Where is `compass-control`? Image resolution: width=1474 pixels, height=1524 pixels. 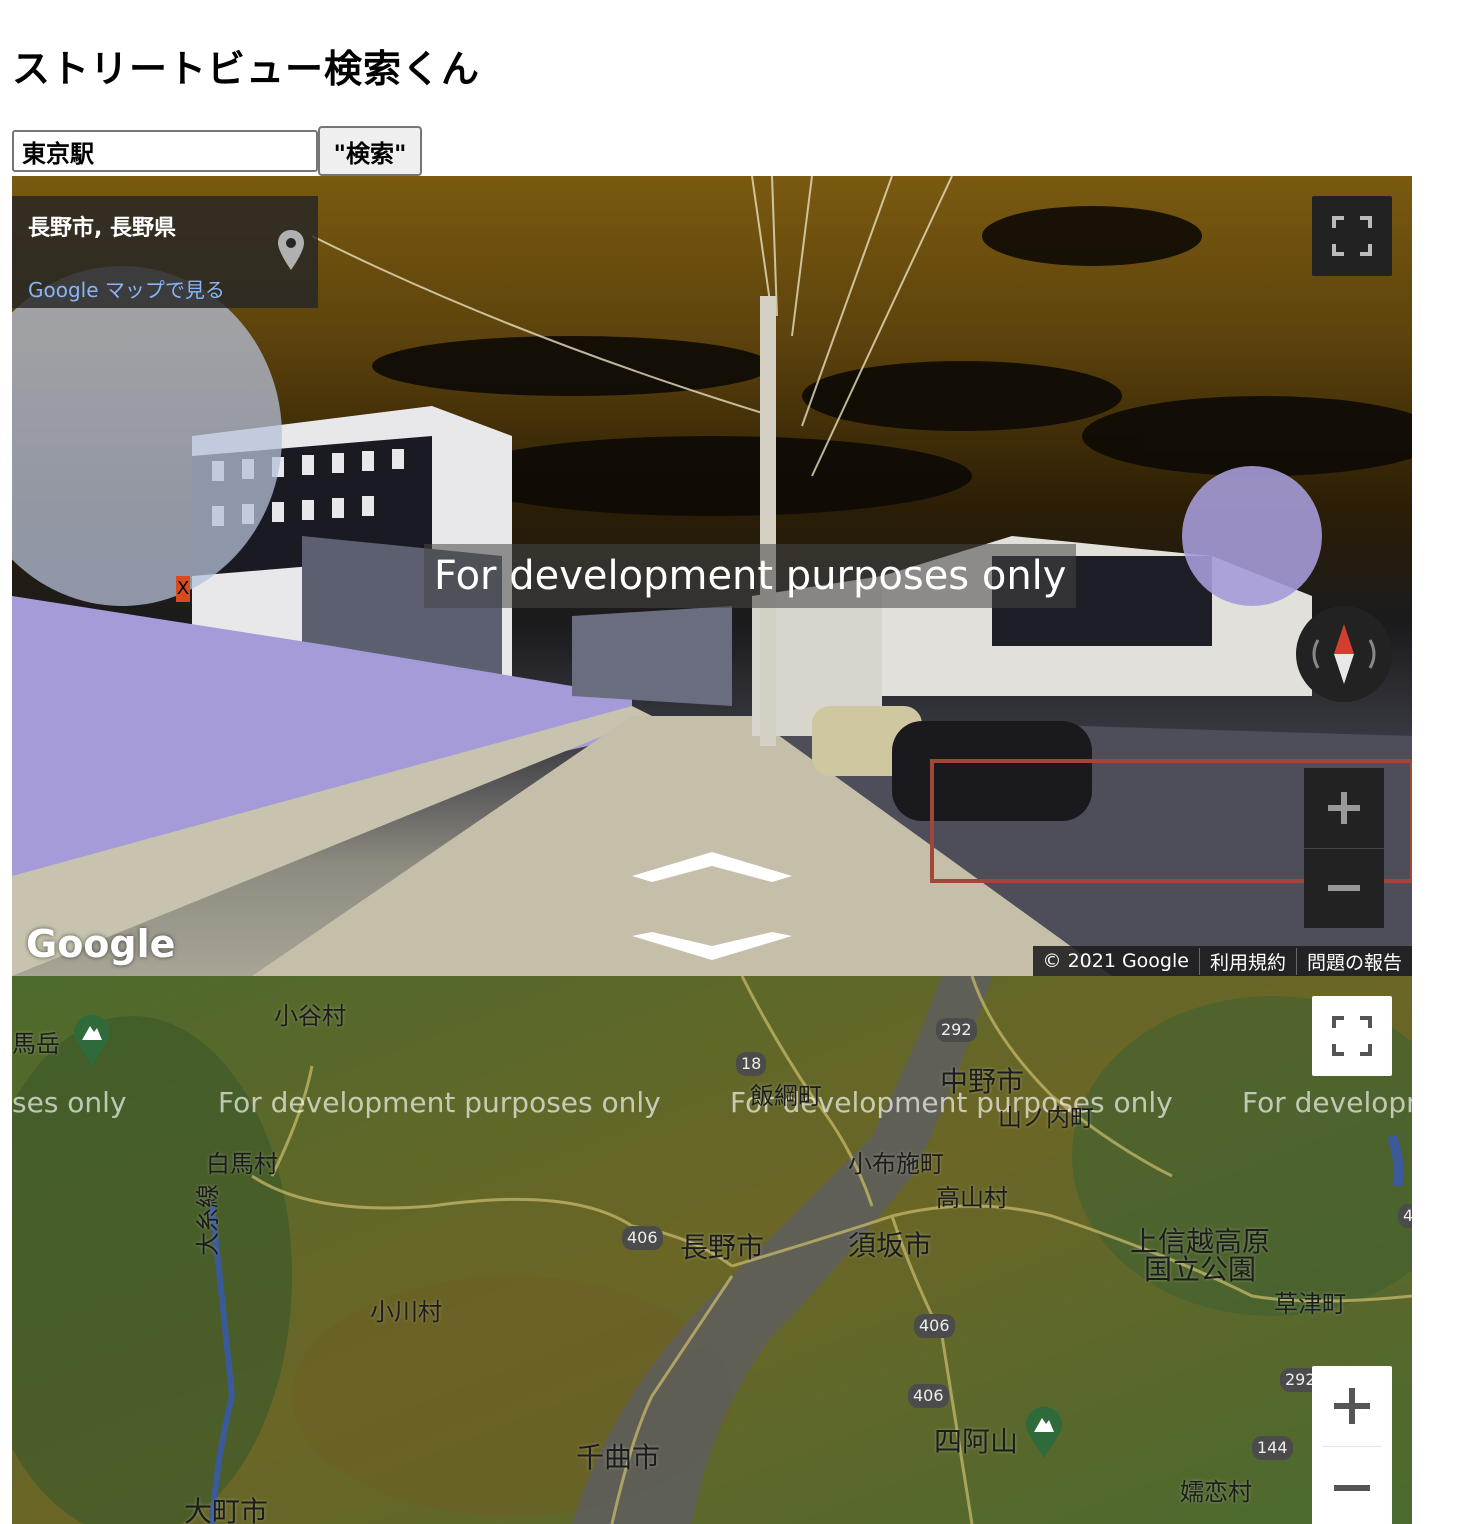 compass-control is located at coordinates (1344, 654).